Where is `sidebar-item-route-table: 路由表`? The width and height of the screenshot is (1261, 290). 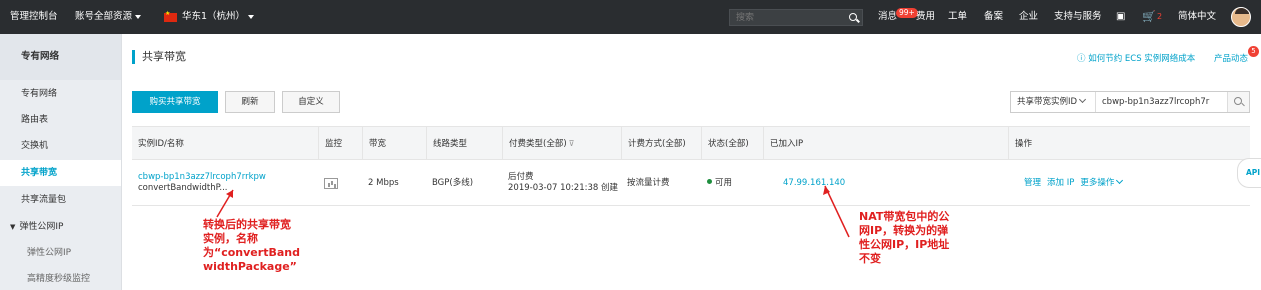
sidebar-item-route-table: 路由表 is located at coordinates (60, 120).